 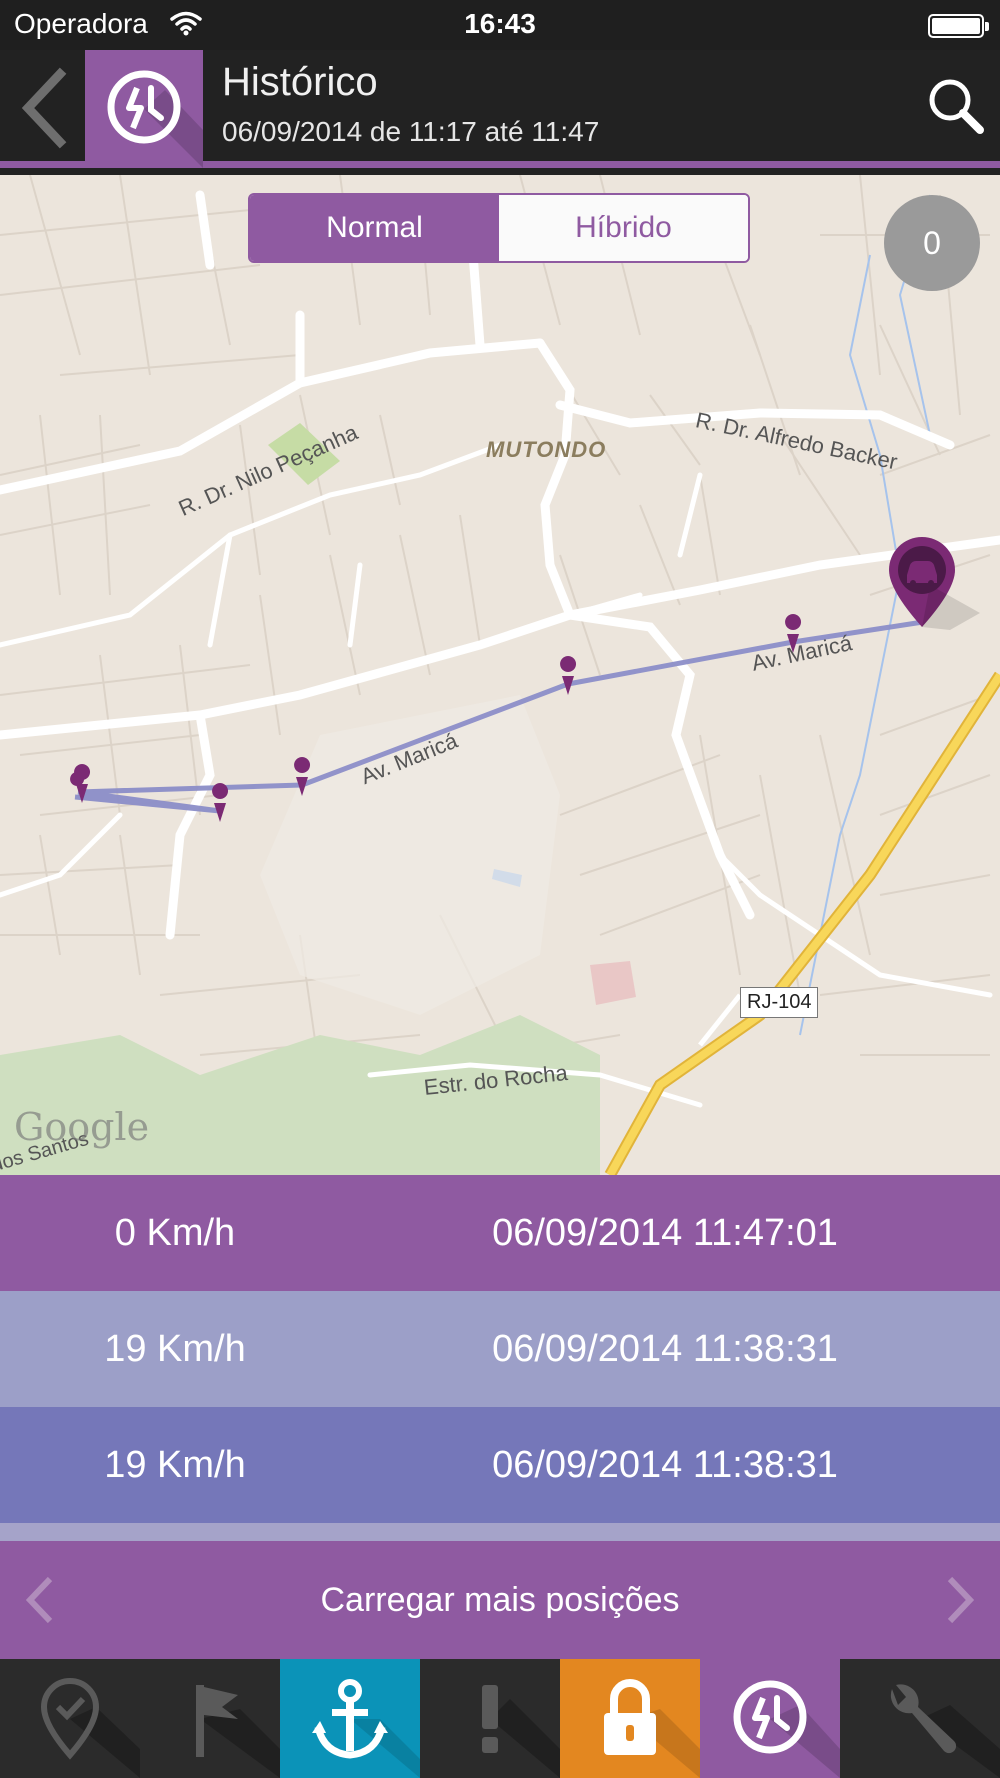 I want to click on tab-bar, so click(x=500, y=1718).